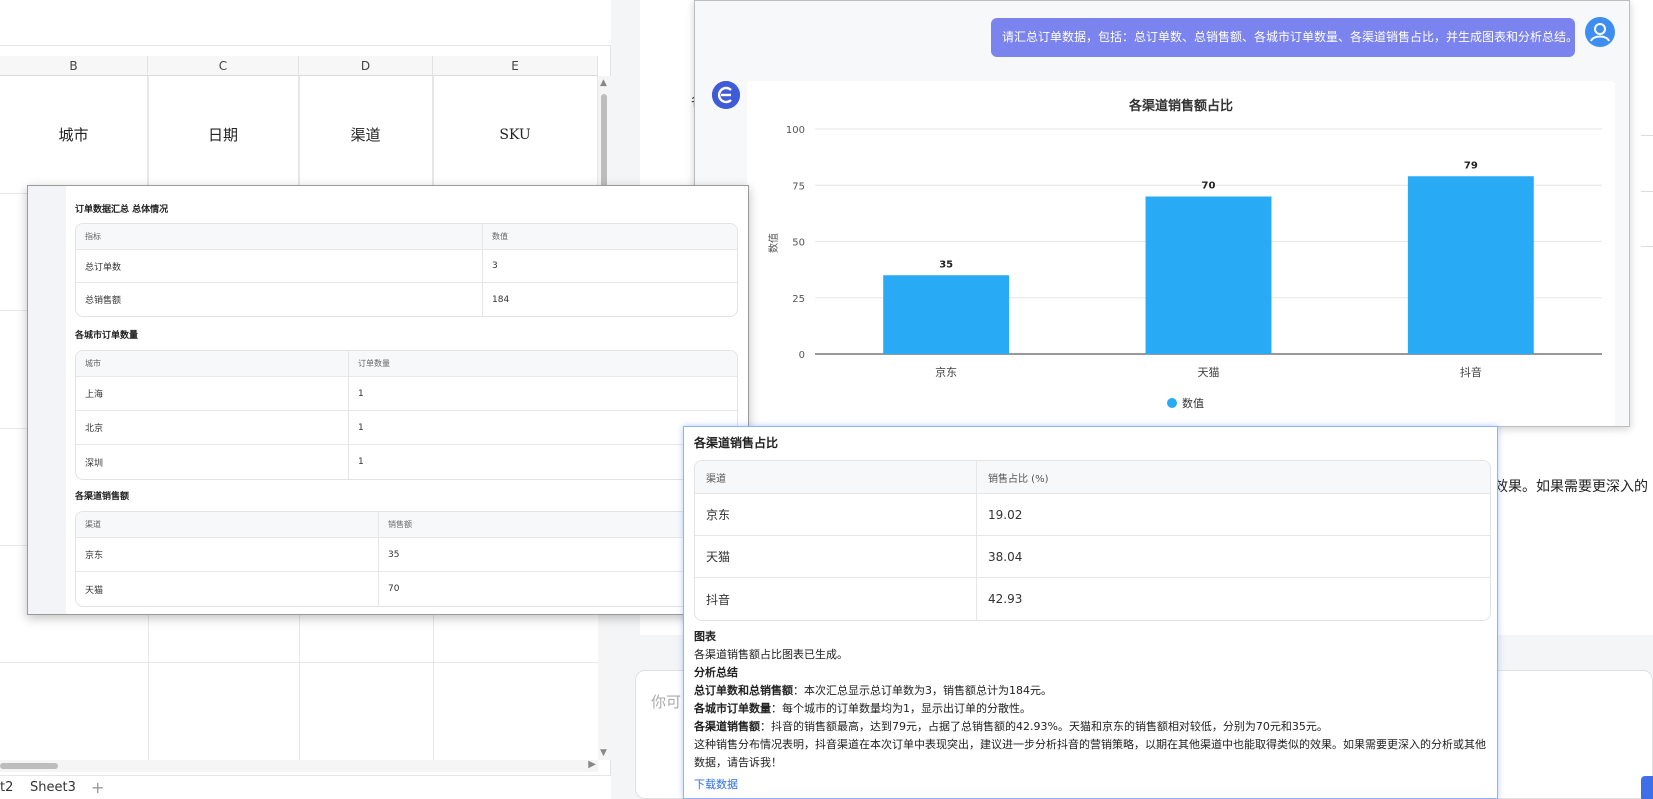 This screenshot has width=1653, height=799. What do you see at coordinates (93, 524) in the screenshot?
I see `table-header-cell: 渠道` at bounding box center [93, 524].